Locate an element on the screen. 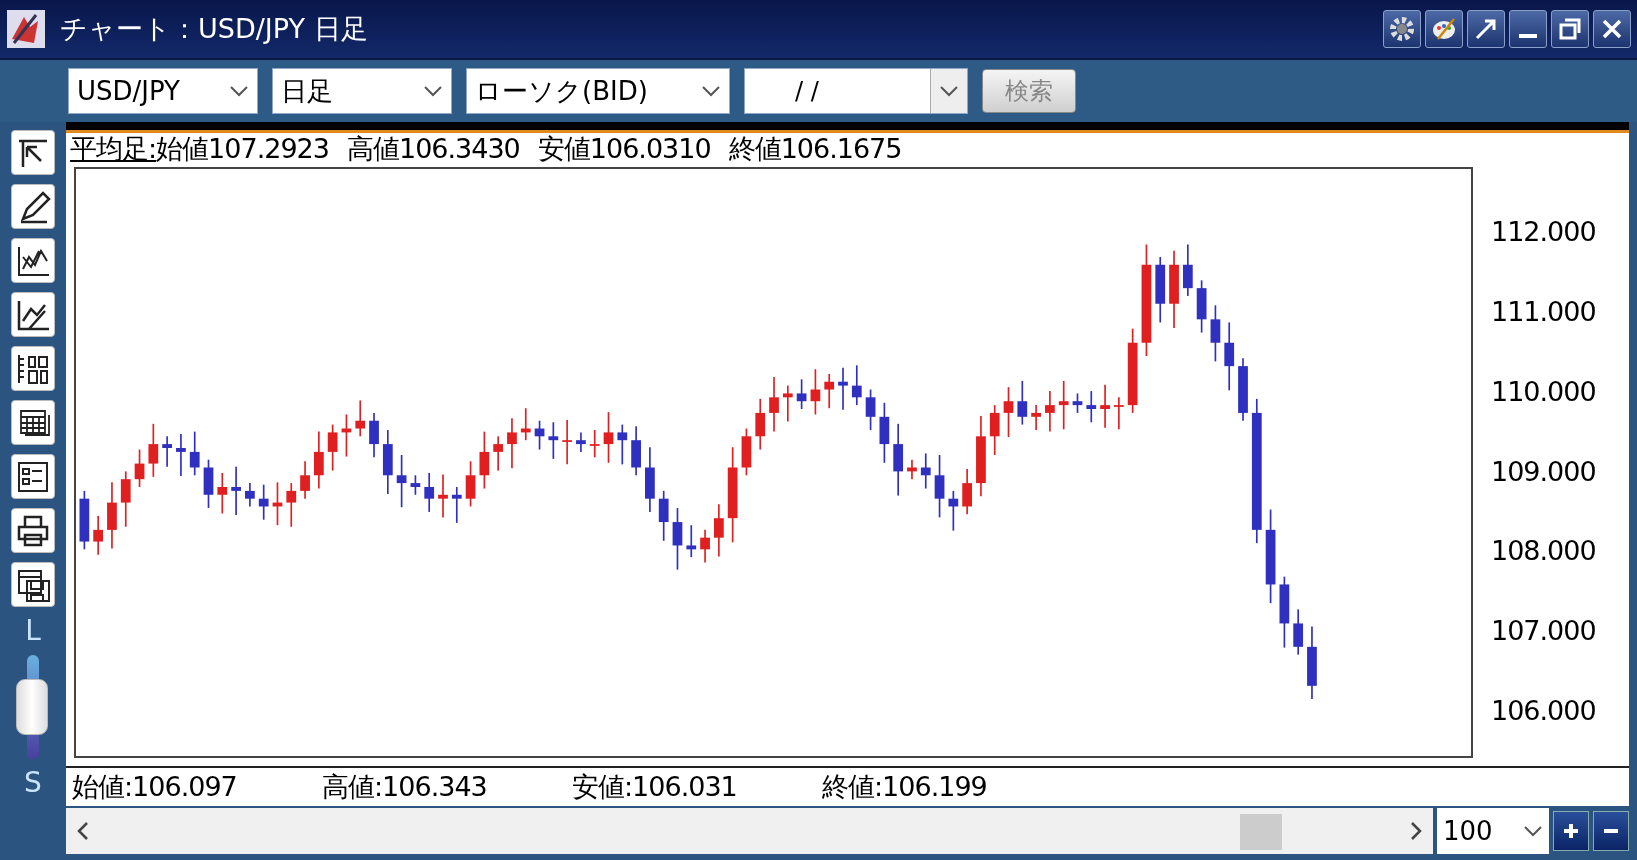  window-title: チャート：USD/JPY 日足 is located at coordinates (214, 29).